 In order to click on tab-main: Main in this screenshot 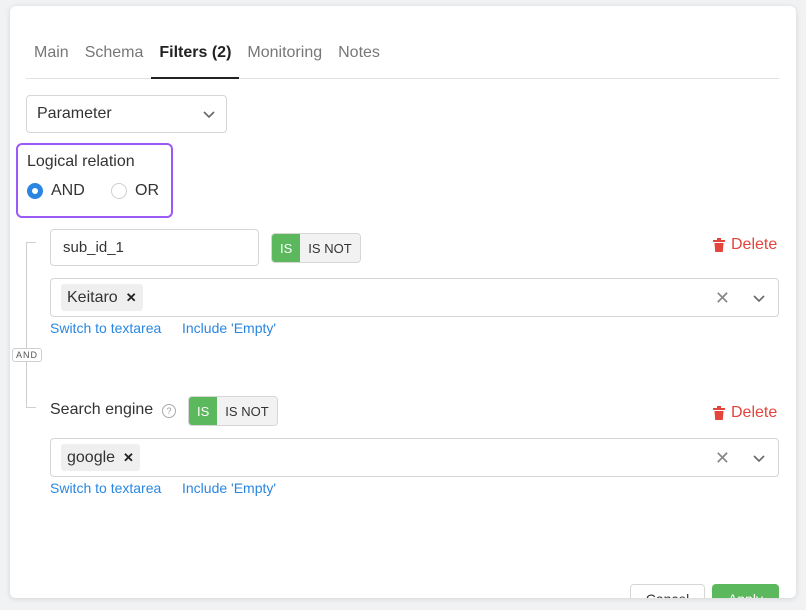, I will do `click(51, 55)`.